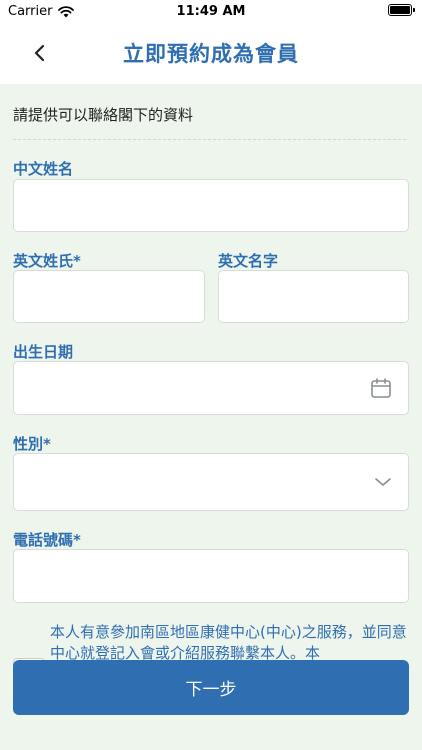 The image size is (422, 750). I want to click on page-title: 立即預約成為會員, so click(211, 54).